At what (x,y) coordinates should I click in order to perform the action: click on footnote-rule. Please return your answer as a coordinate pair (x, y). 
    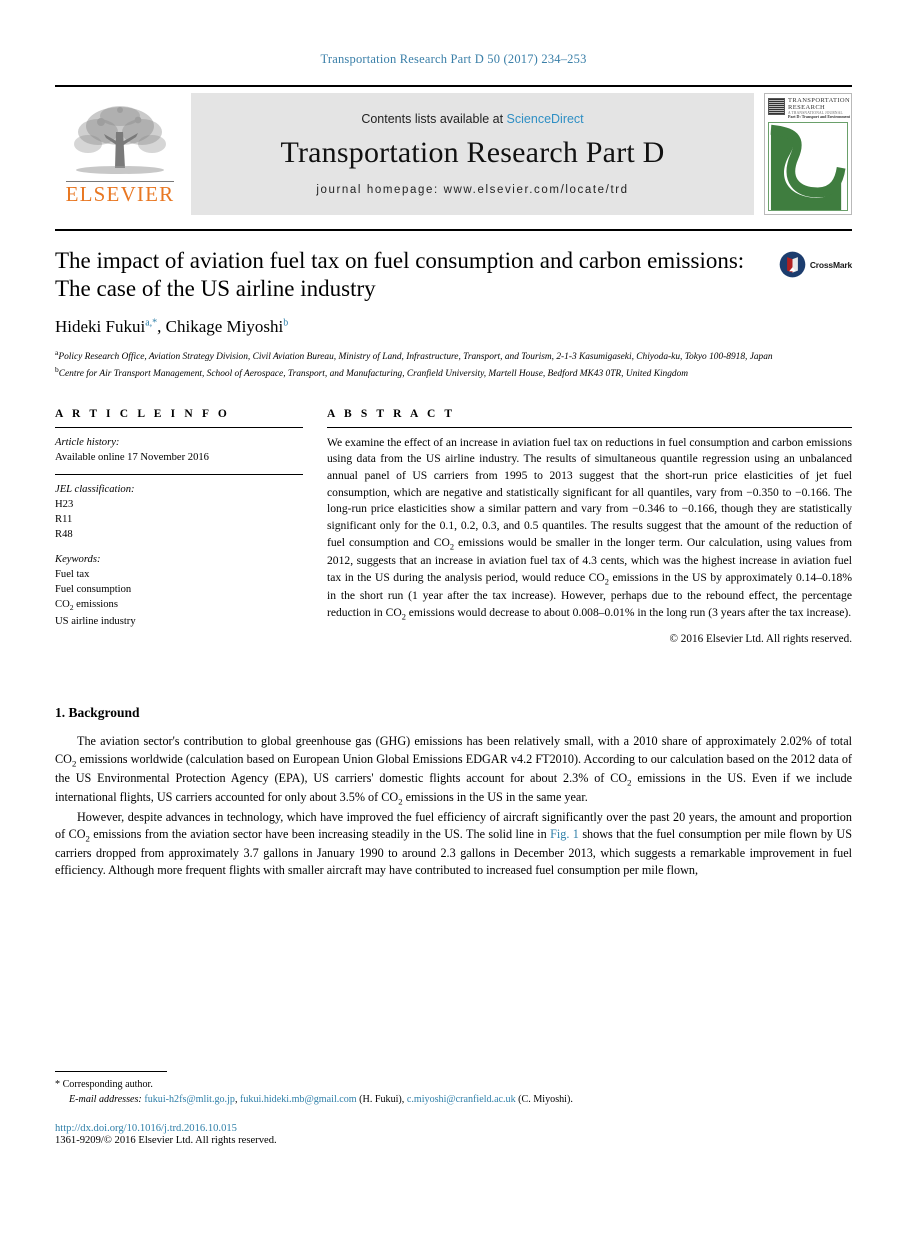
    Looking at the image, I should click on (111, 1071).